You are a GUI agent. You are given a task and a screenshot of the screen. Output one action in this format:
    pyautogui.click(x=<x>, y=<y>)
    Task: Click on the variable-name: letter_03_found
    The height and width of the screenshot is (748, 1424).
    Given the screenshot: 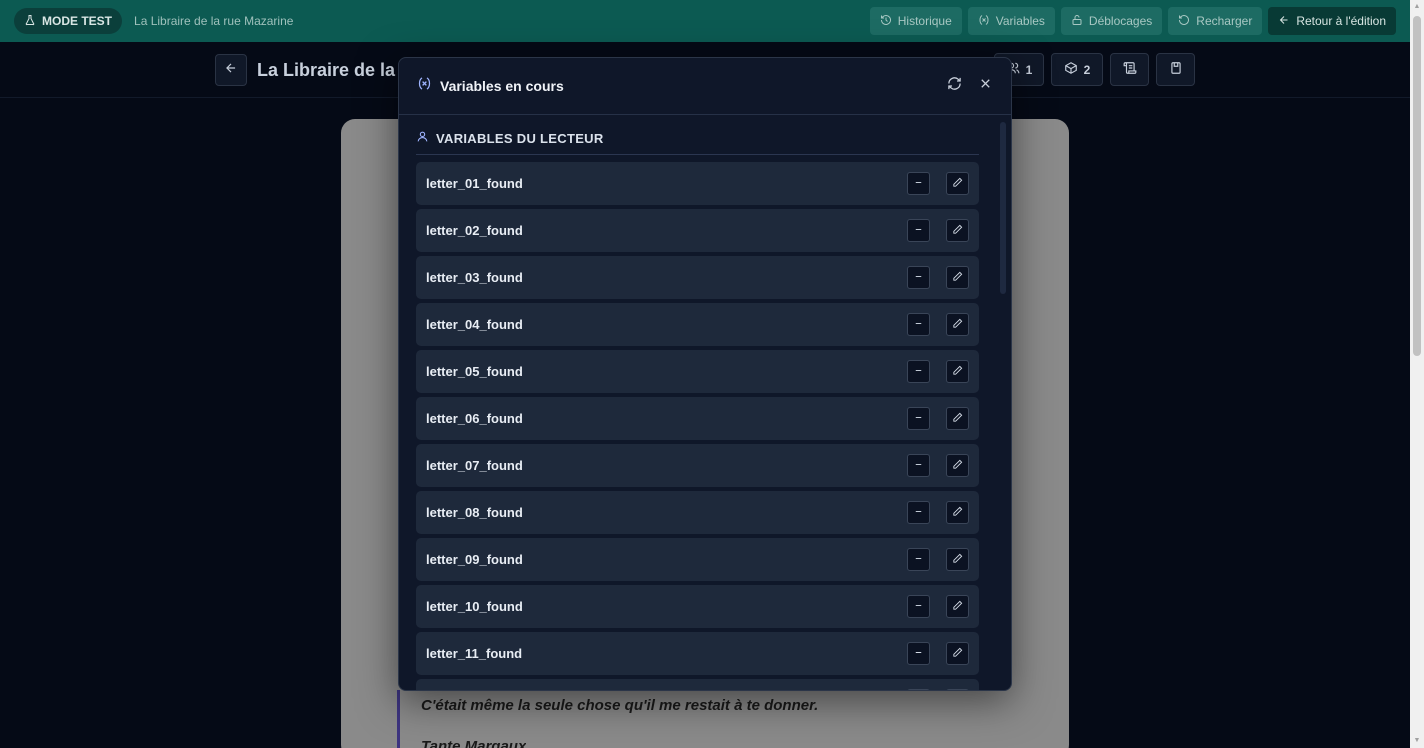 What is the action you would take?
    pyautogui.click(x=474, y=277)
    